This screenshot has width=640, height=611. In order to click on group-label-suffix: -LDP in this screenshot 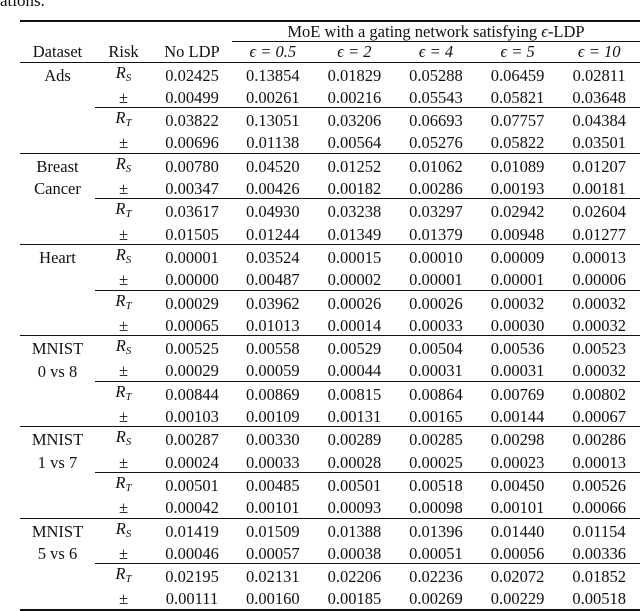, I will do `click(566, 31)`.